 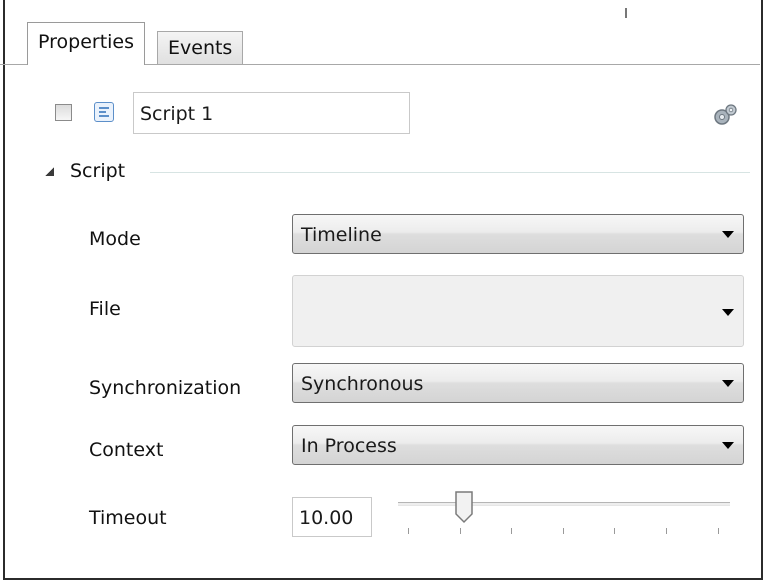 What do you see at coordinates (165, 388) in the screenshot?
I see `synchronization-label: Synchronization` at bounding box center [165, 388].